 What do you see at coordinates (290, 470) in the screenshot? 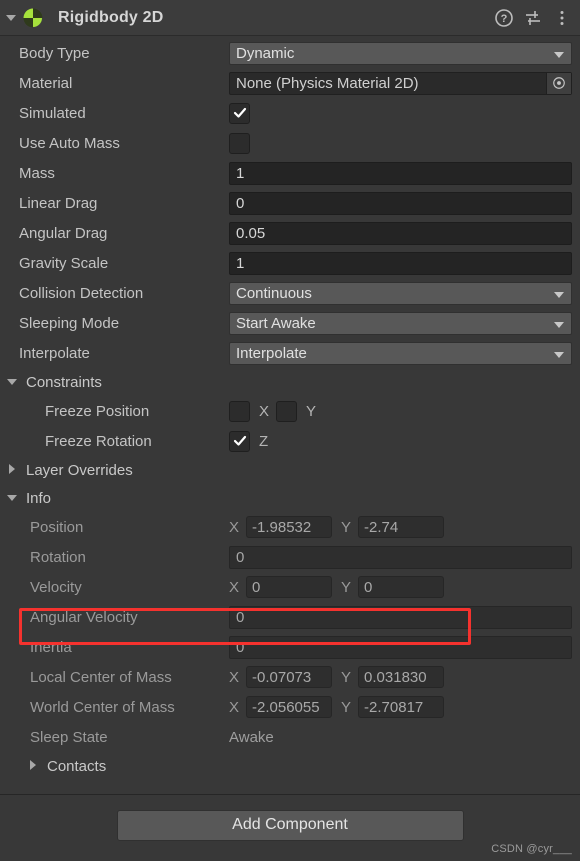
I see `layer-overrides-foldout: Layer Overrides` at bounding box center [290, 470].